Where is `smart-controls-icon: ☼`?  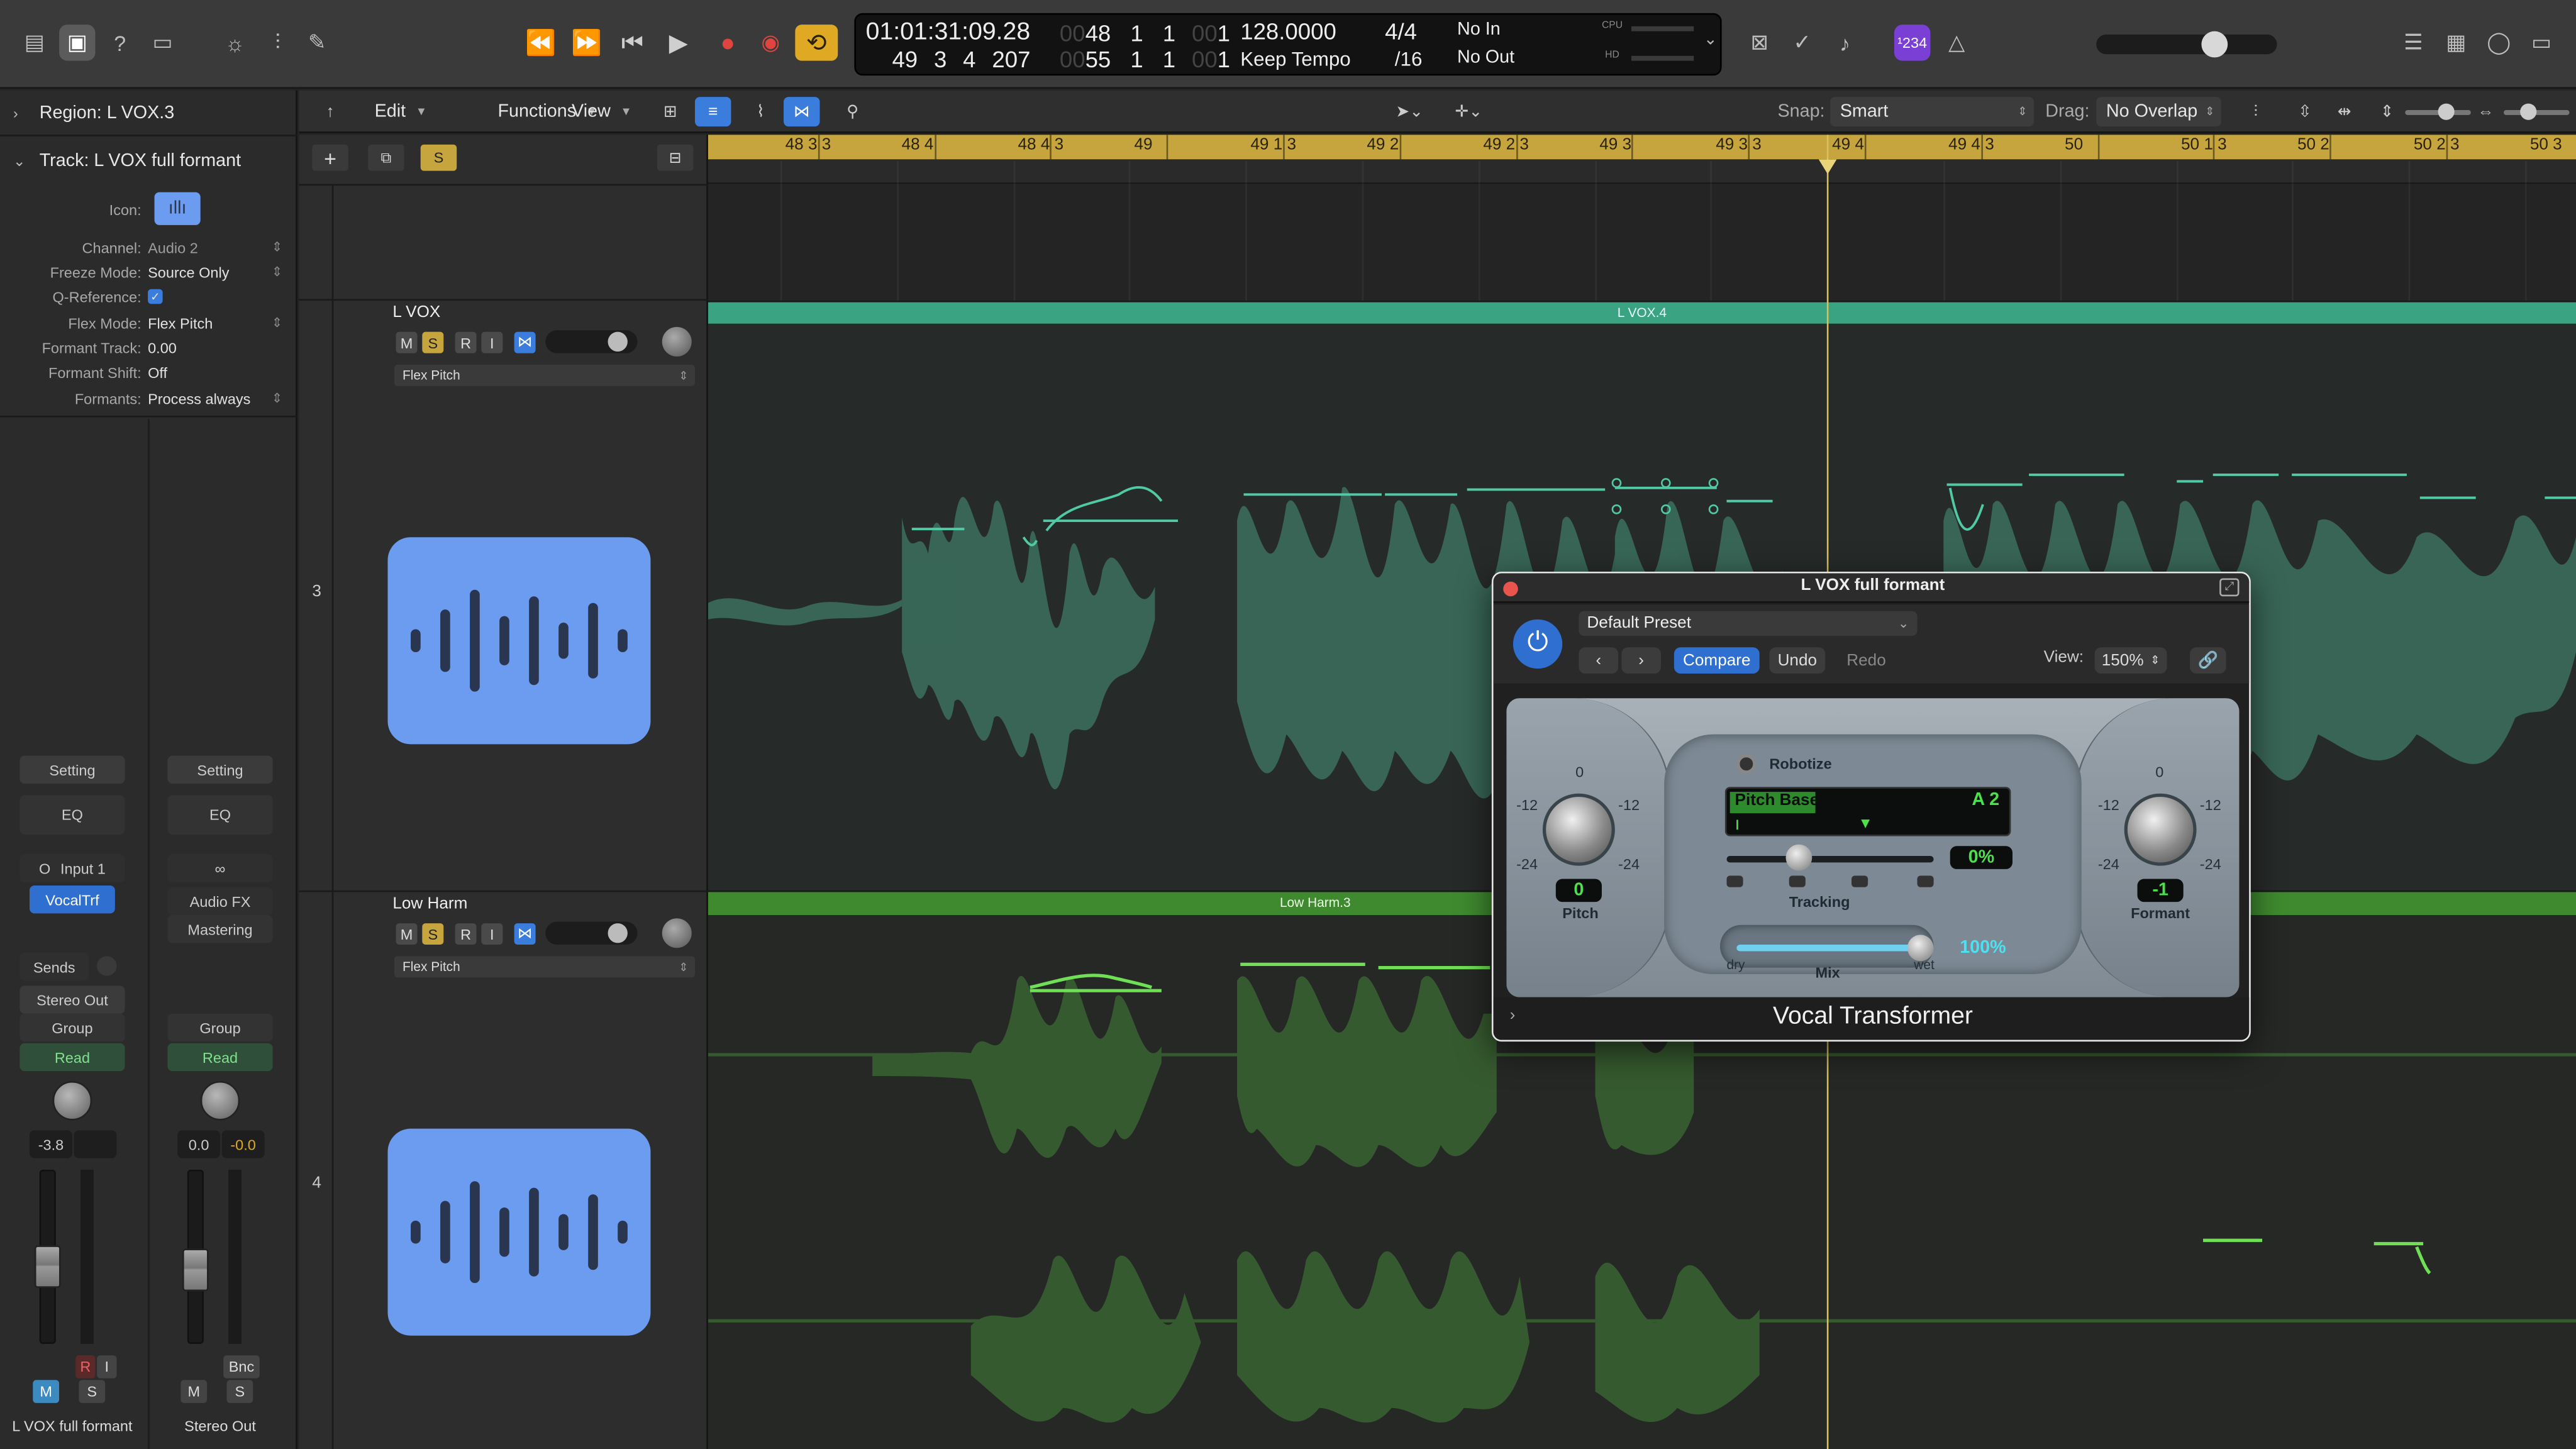 smart-controls-icon: ☼ is located at coordinates (235, 42).